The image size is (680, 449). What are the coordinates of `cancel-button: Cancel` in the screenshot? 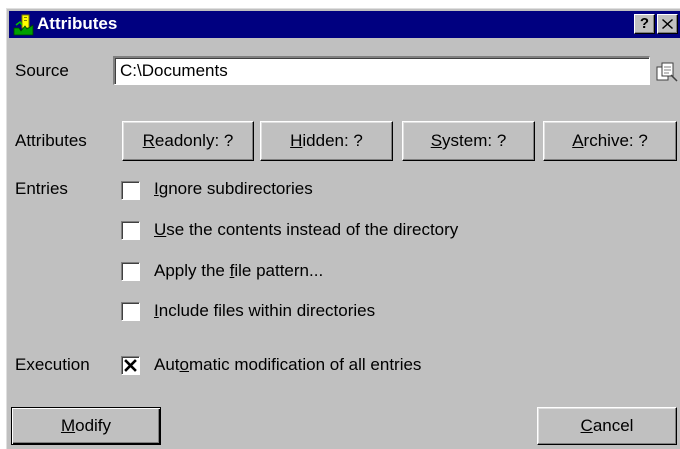 It's located at (607, 426).